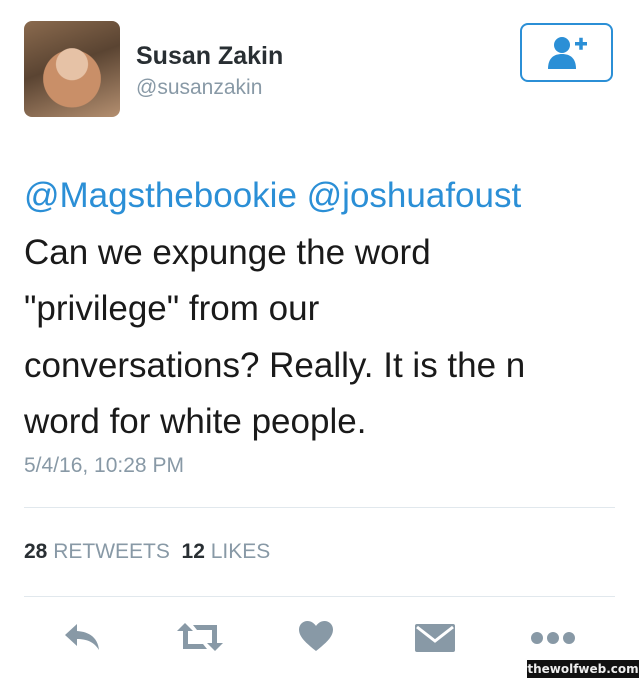  I want to click on watermark: thewolfweb.com, so click(583, 669).